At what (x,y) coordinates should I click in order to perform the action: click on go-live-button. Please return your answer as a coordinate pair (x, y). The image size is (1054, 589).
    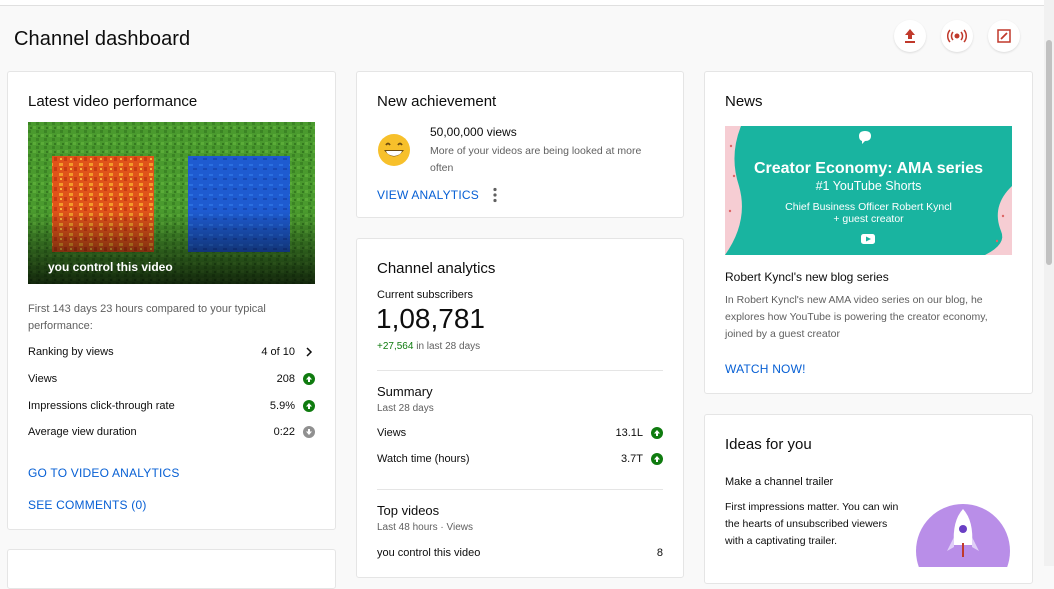
    Looking at the image, I should click on (957, 36).